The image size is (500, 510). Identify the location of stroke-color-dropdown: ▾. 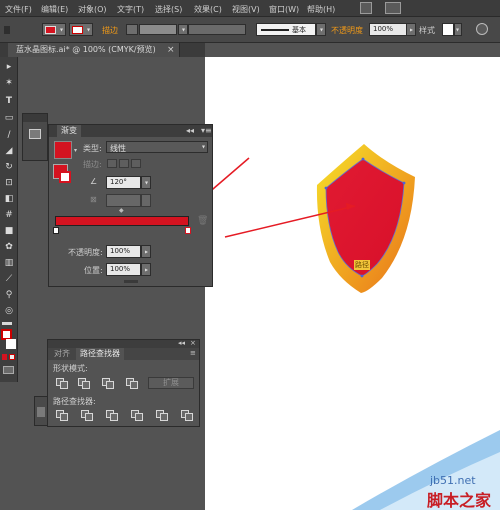
(81, 29).